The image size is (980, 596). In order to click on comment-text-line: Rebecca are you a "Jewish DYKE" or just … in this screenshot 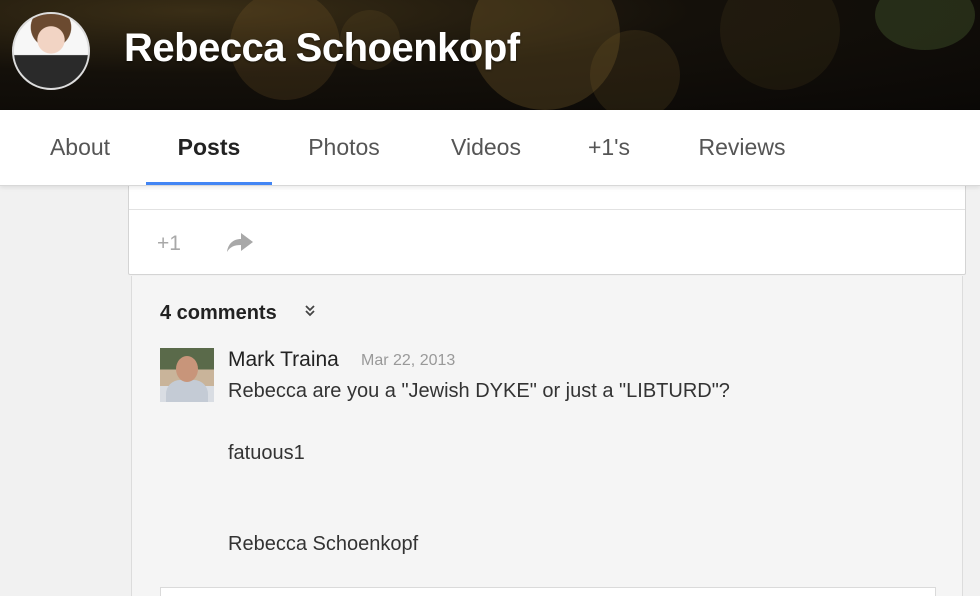, I will do `click(479, 391)`.